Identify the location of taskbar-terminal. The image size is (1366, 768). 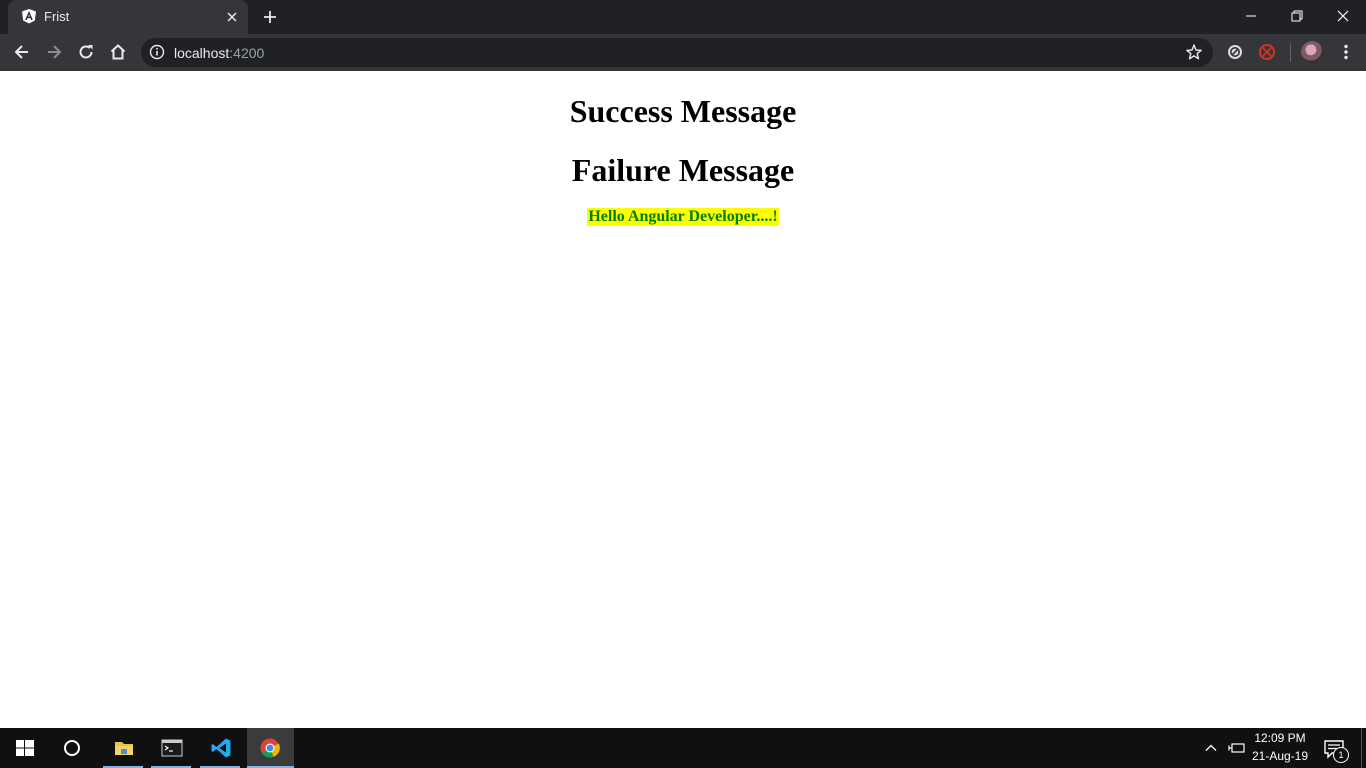
(171, 748).